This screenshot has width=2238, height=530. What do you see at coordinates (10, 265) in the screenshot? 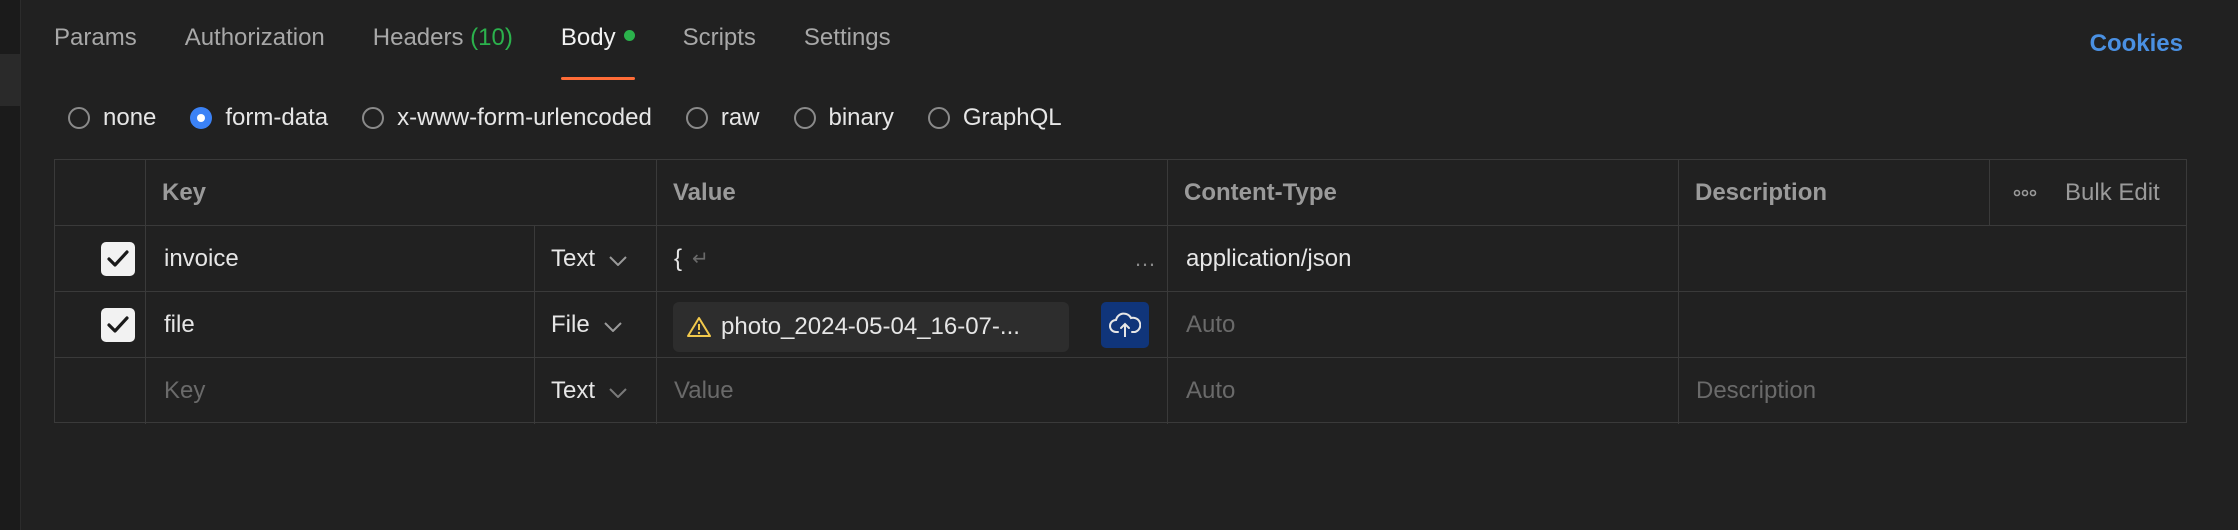
I see `left-sidebar-edge` at bounding box center [10, 265].